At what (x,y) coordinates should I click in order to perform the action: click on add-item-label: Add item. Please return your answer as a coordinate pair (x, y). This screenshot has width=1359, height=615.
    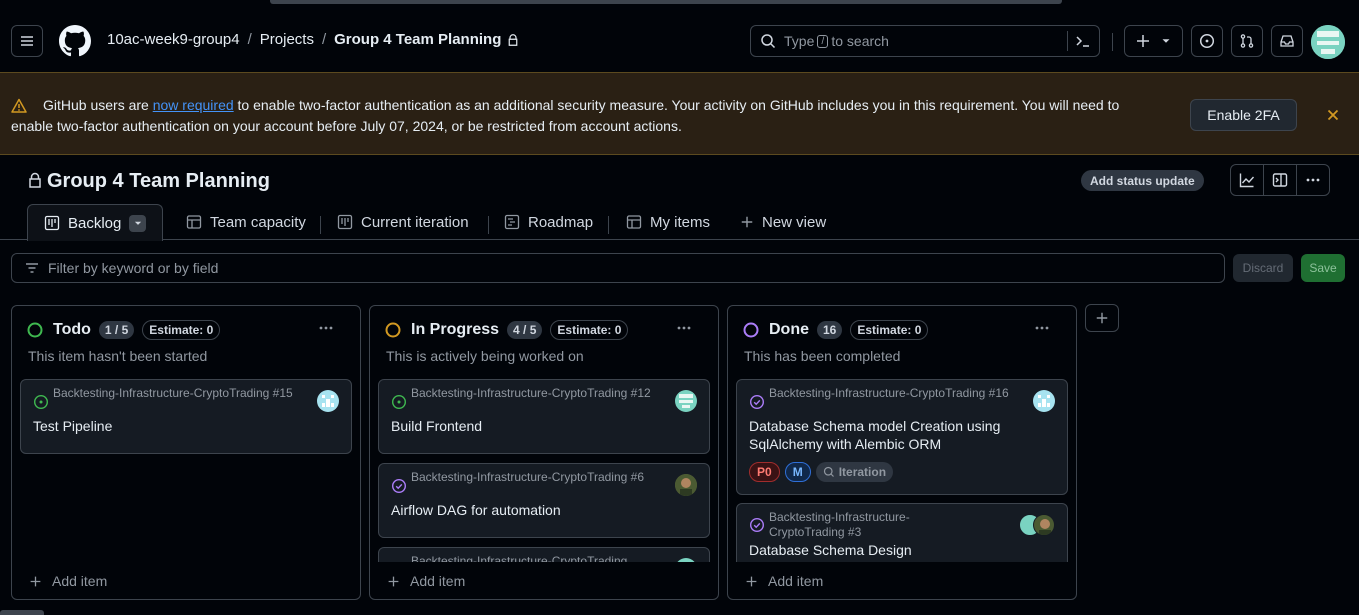
    Looking at the image, I should click on (438, 581).